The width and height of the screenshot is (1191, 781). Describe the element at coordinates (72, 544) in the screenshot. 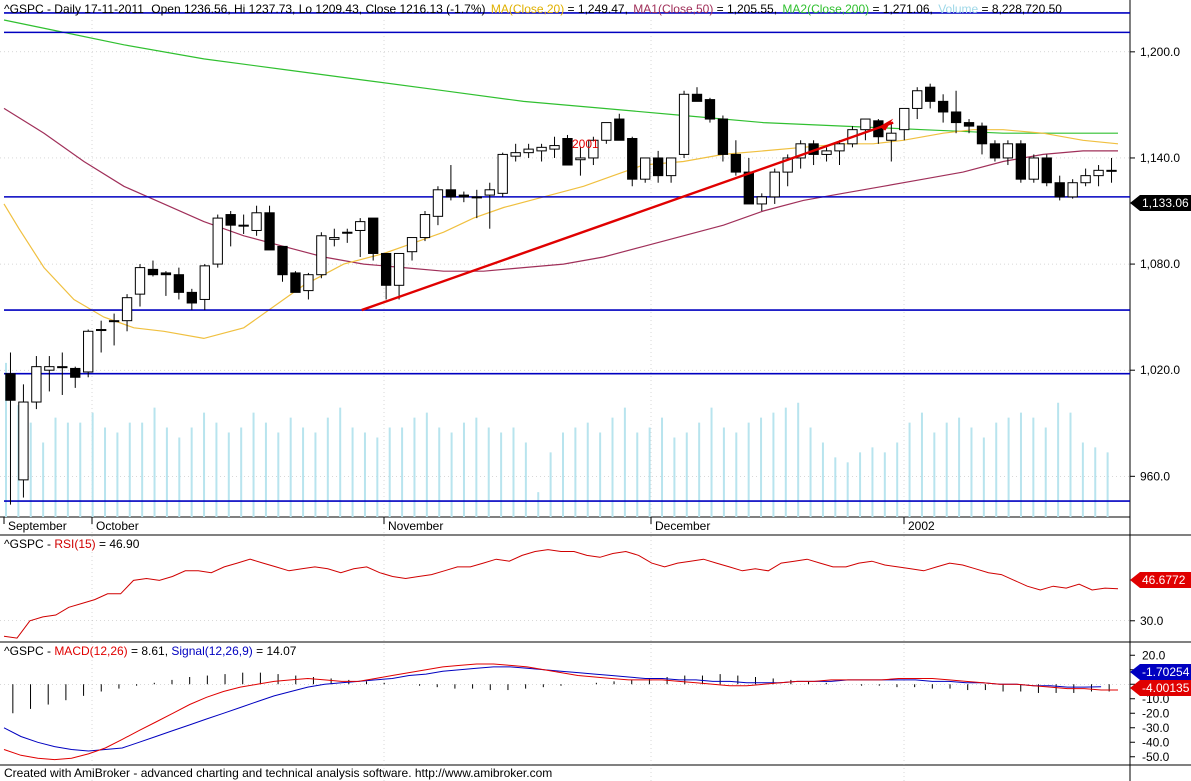

I see `rsi-title: ^GSPC - RSI(15) = 46.90` at that location.